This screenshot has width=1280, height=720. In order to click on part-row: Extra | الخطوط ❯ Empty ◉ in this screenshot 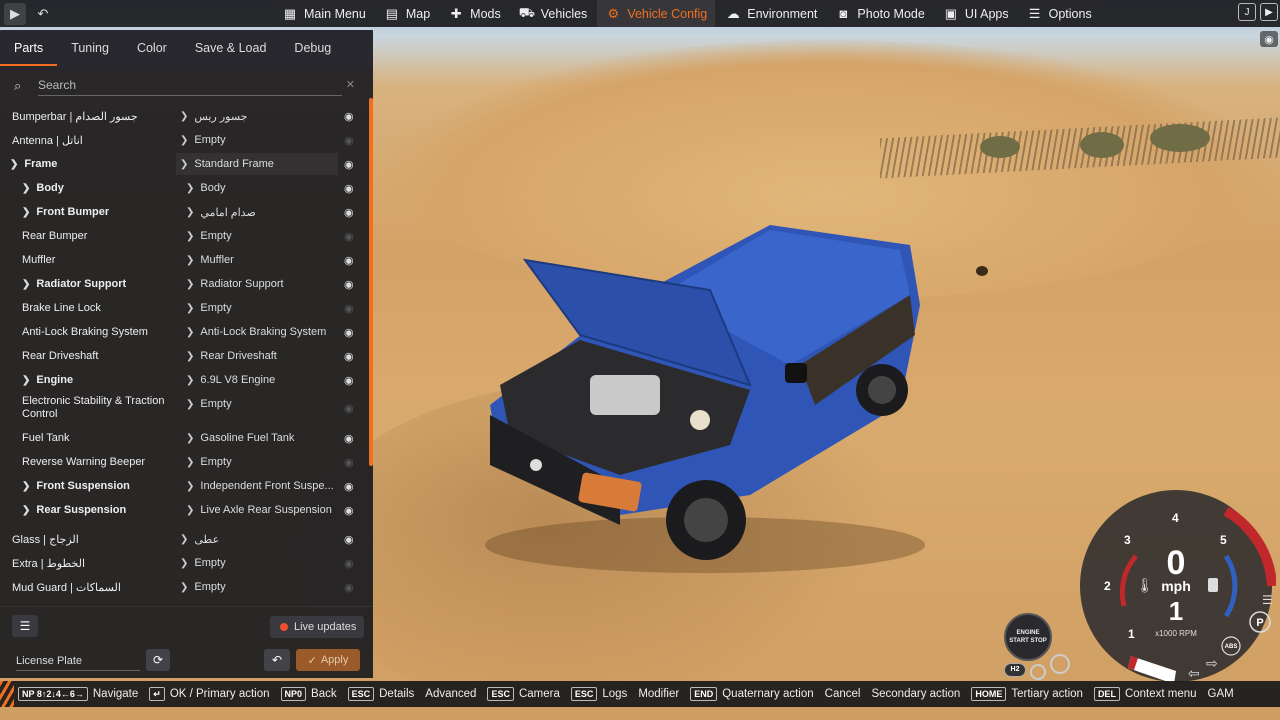, I will do `click(184, 563)`.